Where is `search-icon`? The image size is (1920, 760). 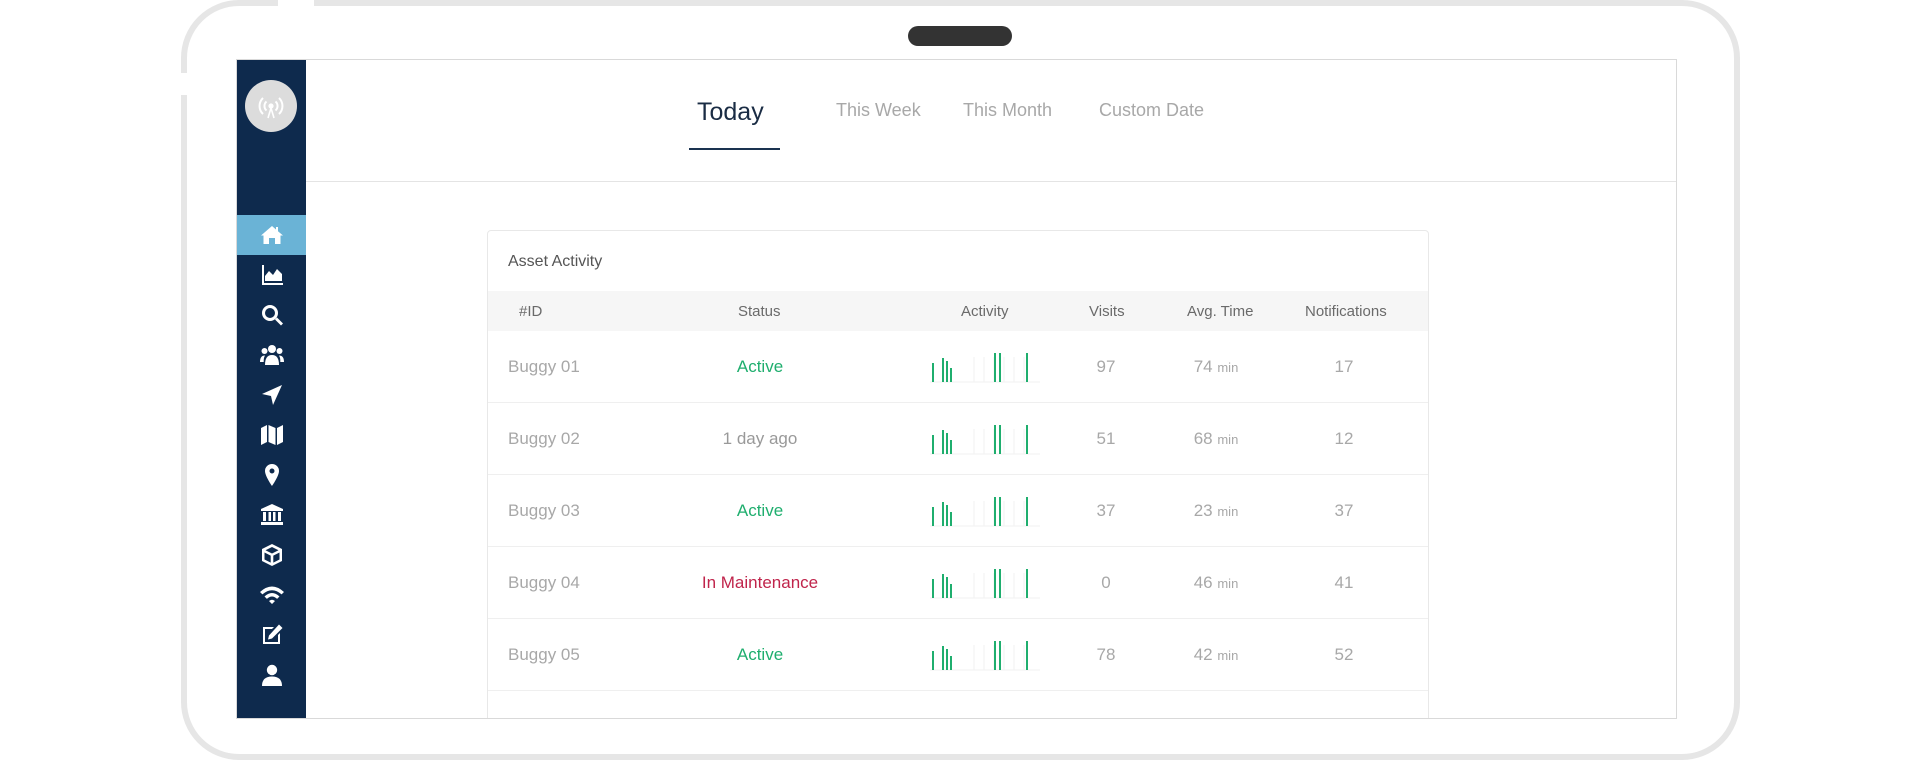 search-icon is located at coordinates (272, 315).